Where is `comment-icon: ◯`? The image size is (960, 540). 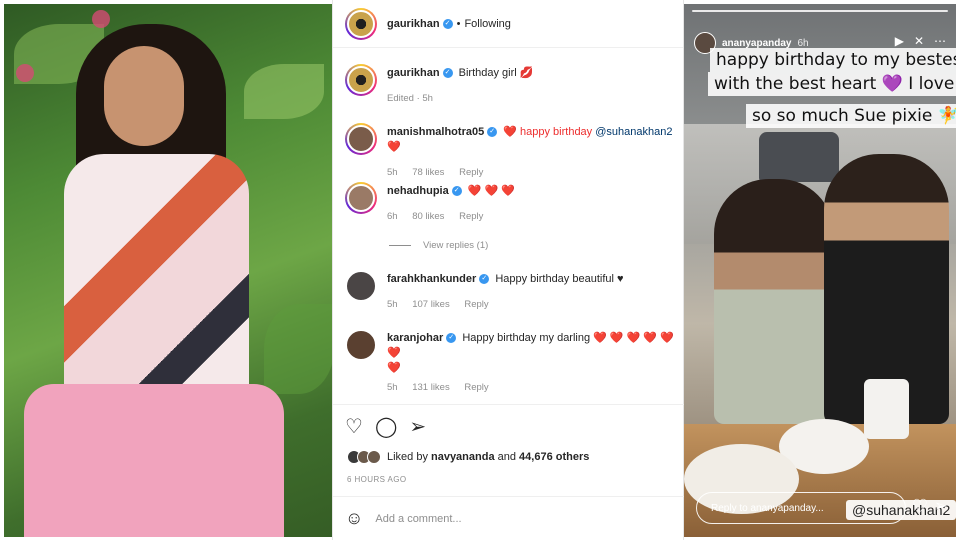 comment-icon: ◯ is located at coordinates (386, 427).